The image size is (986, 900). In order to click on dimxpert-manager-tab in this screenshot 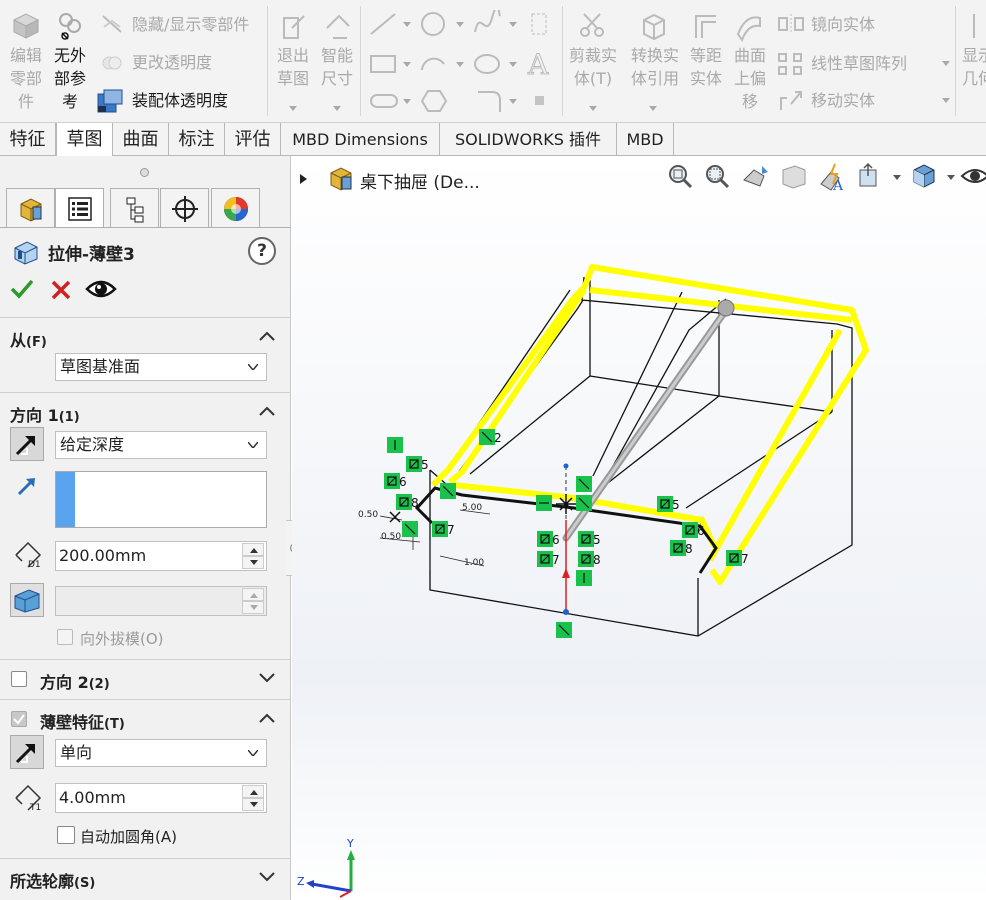, I will do `click(184, 208)`.